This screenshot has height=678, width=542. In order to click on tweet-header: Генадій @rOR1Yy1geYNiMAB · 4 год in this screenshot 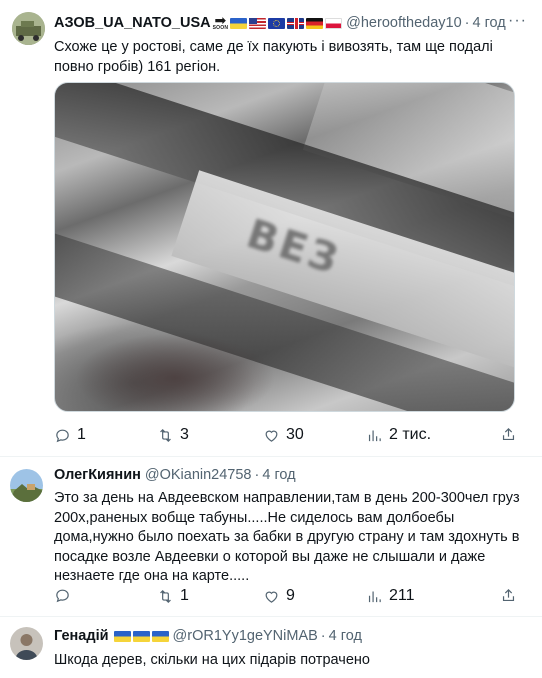, I will do `click(208, 636)`.